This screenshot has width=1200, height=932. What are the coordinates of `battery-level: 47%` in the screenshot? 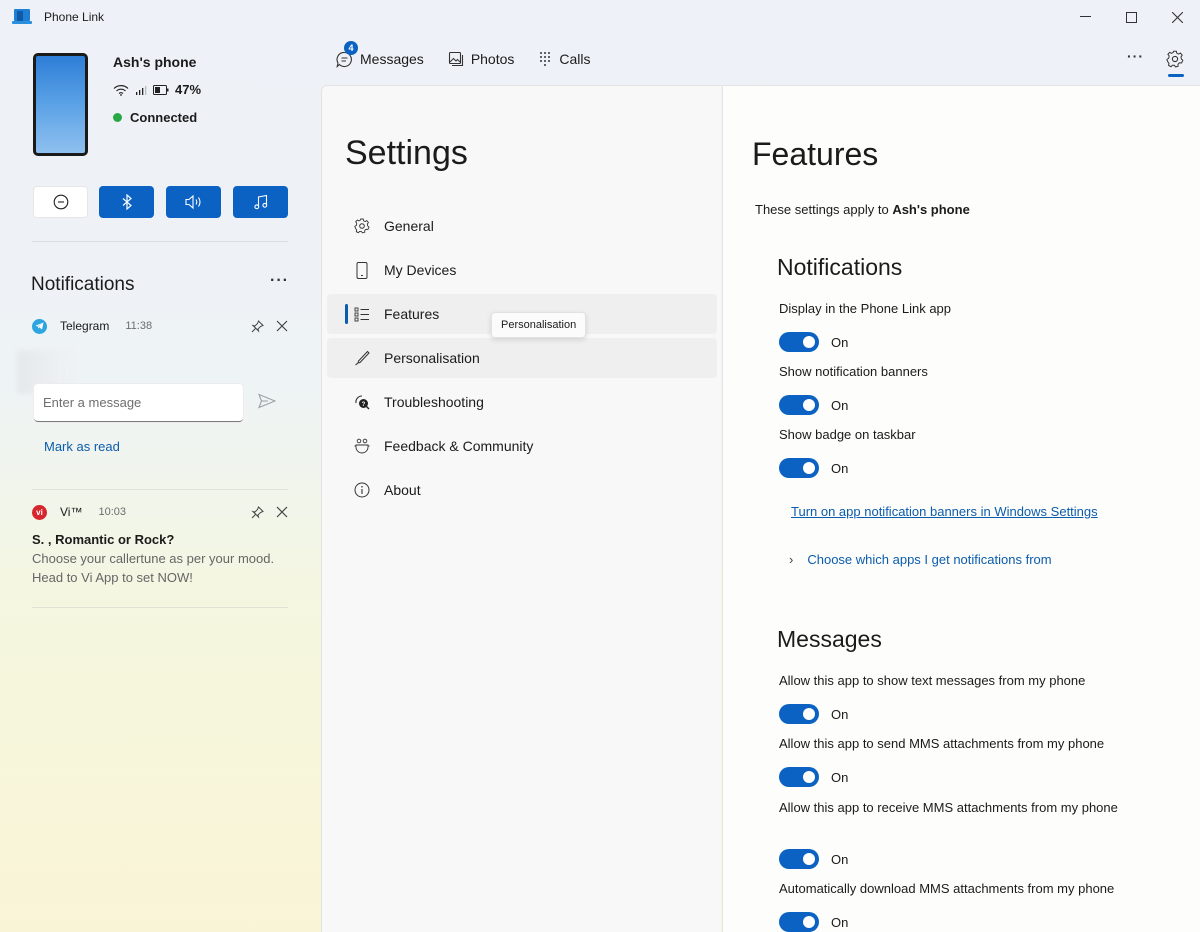 It's located at (188, 89).